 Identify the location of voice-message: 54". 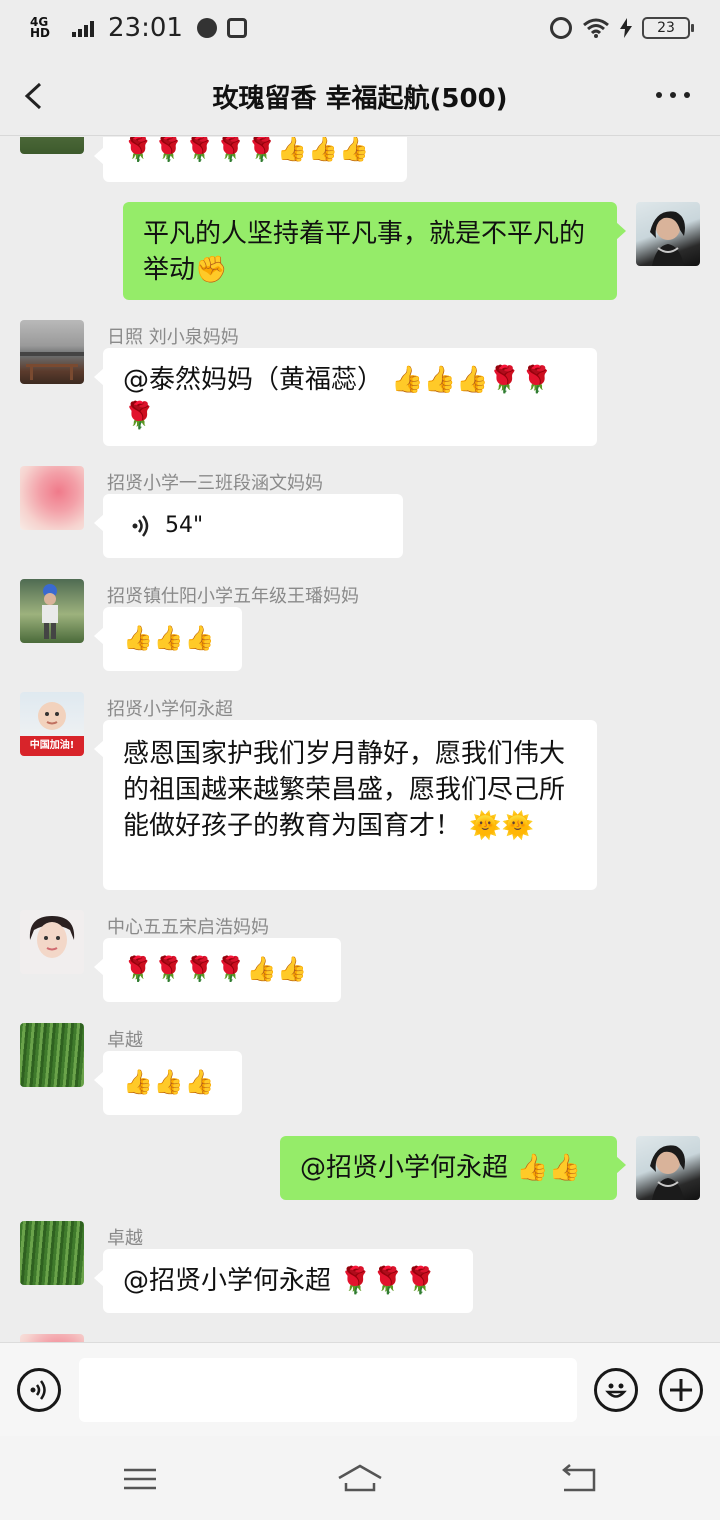
(248, 526).